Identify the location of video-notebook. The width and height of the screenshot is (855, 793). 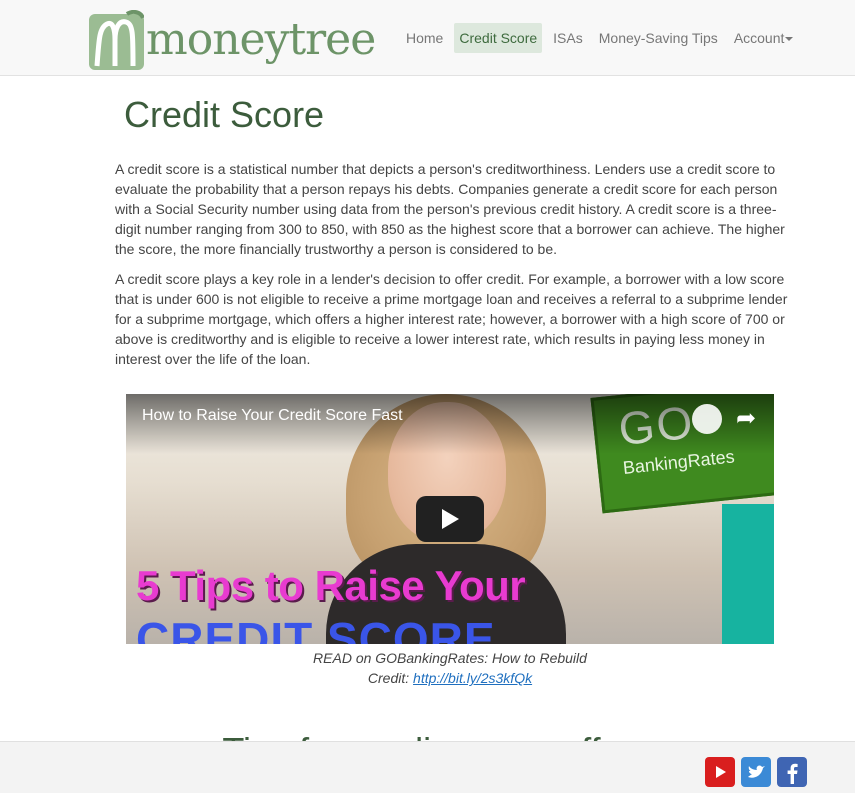
(748, 574).